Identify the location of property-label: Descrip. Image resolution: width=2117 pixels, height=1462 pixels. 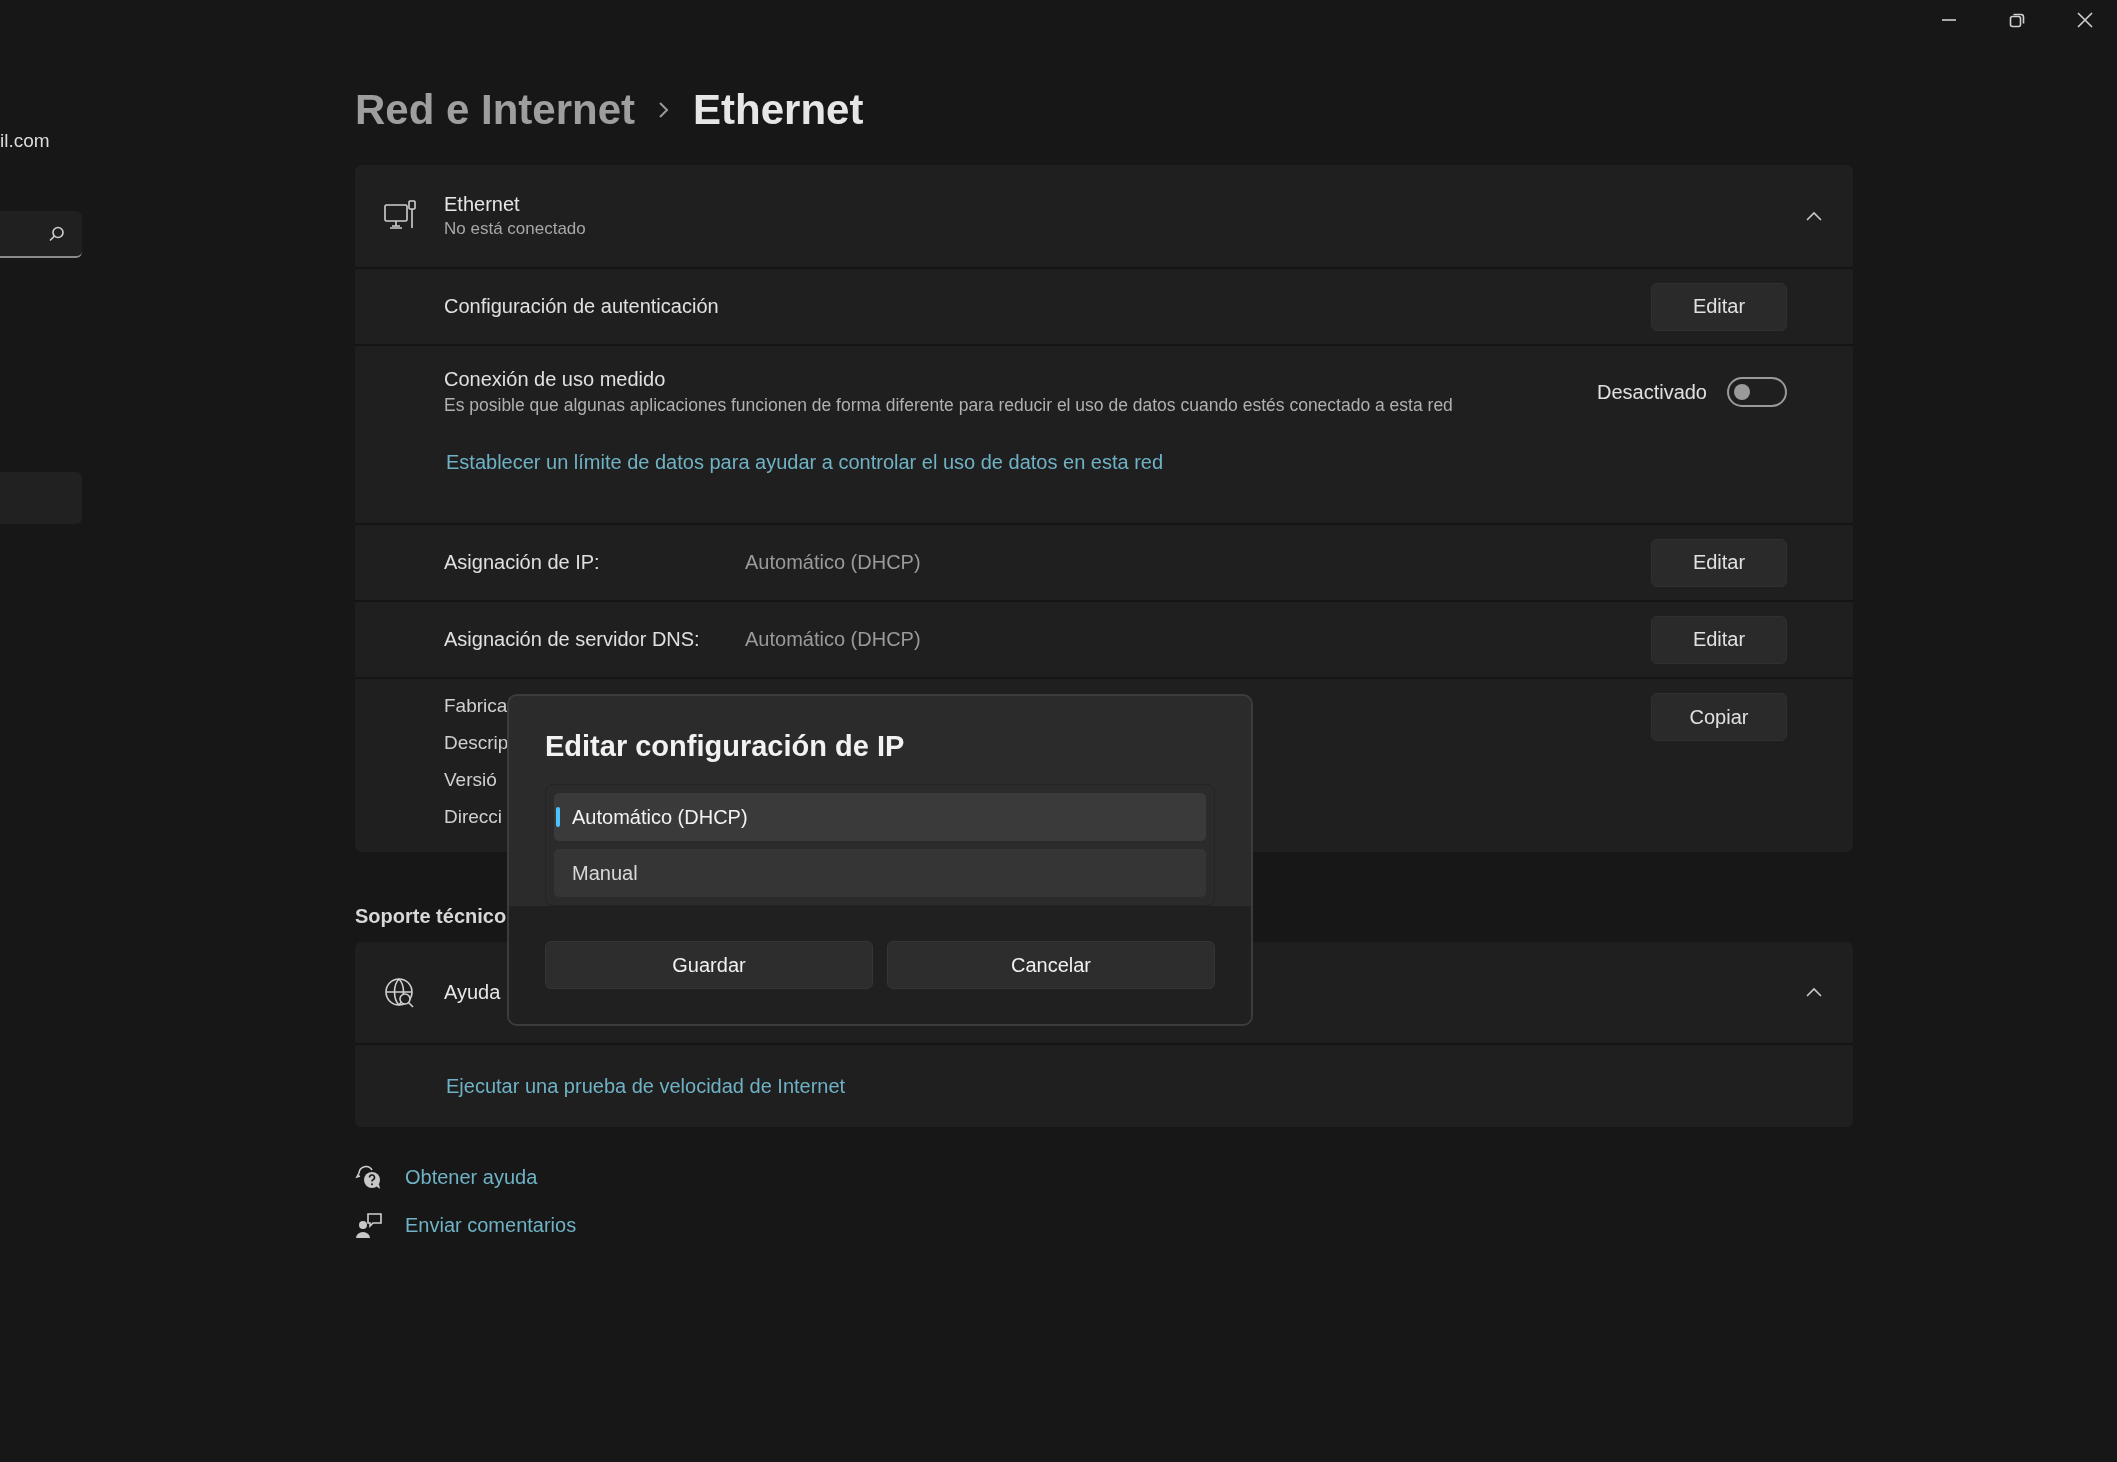
(476, 743).